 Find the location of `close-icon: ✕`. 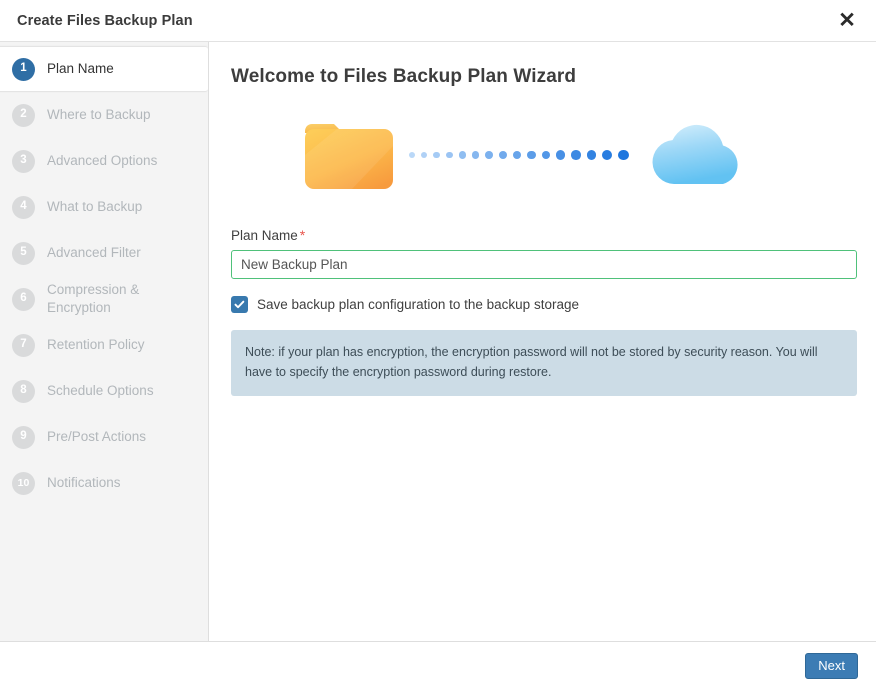

close-icon: ✕ is located at coordinates (847, 21).